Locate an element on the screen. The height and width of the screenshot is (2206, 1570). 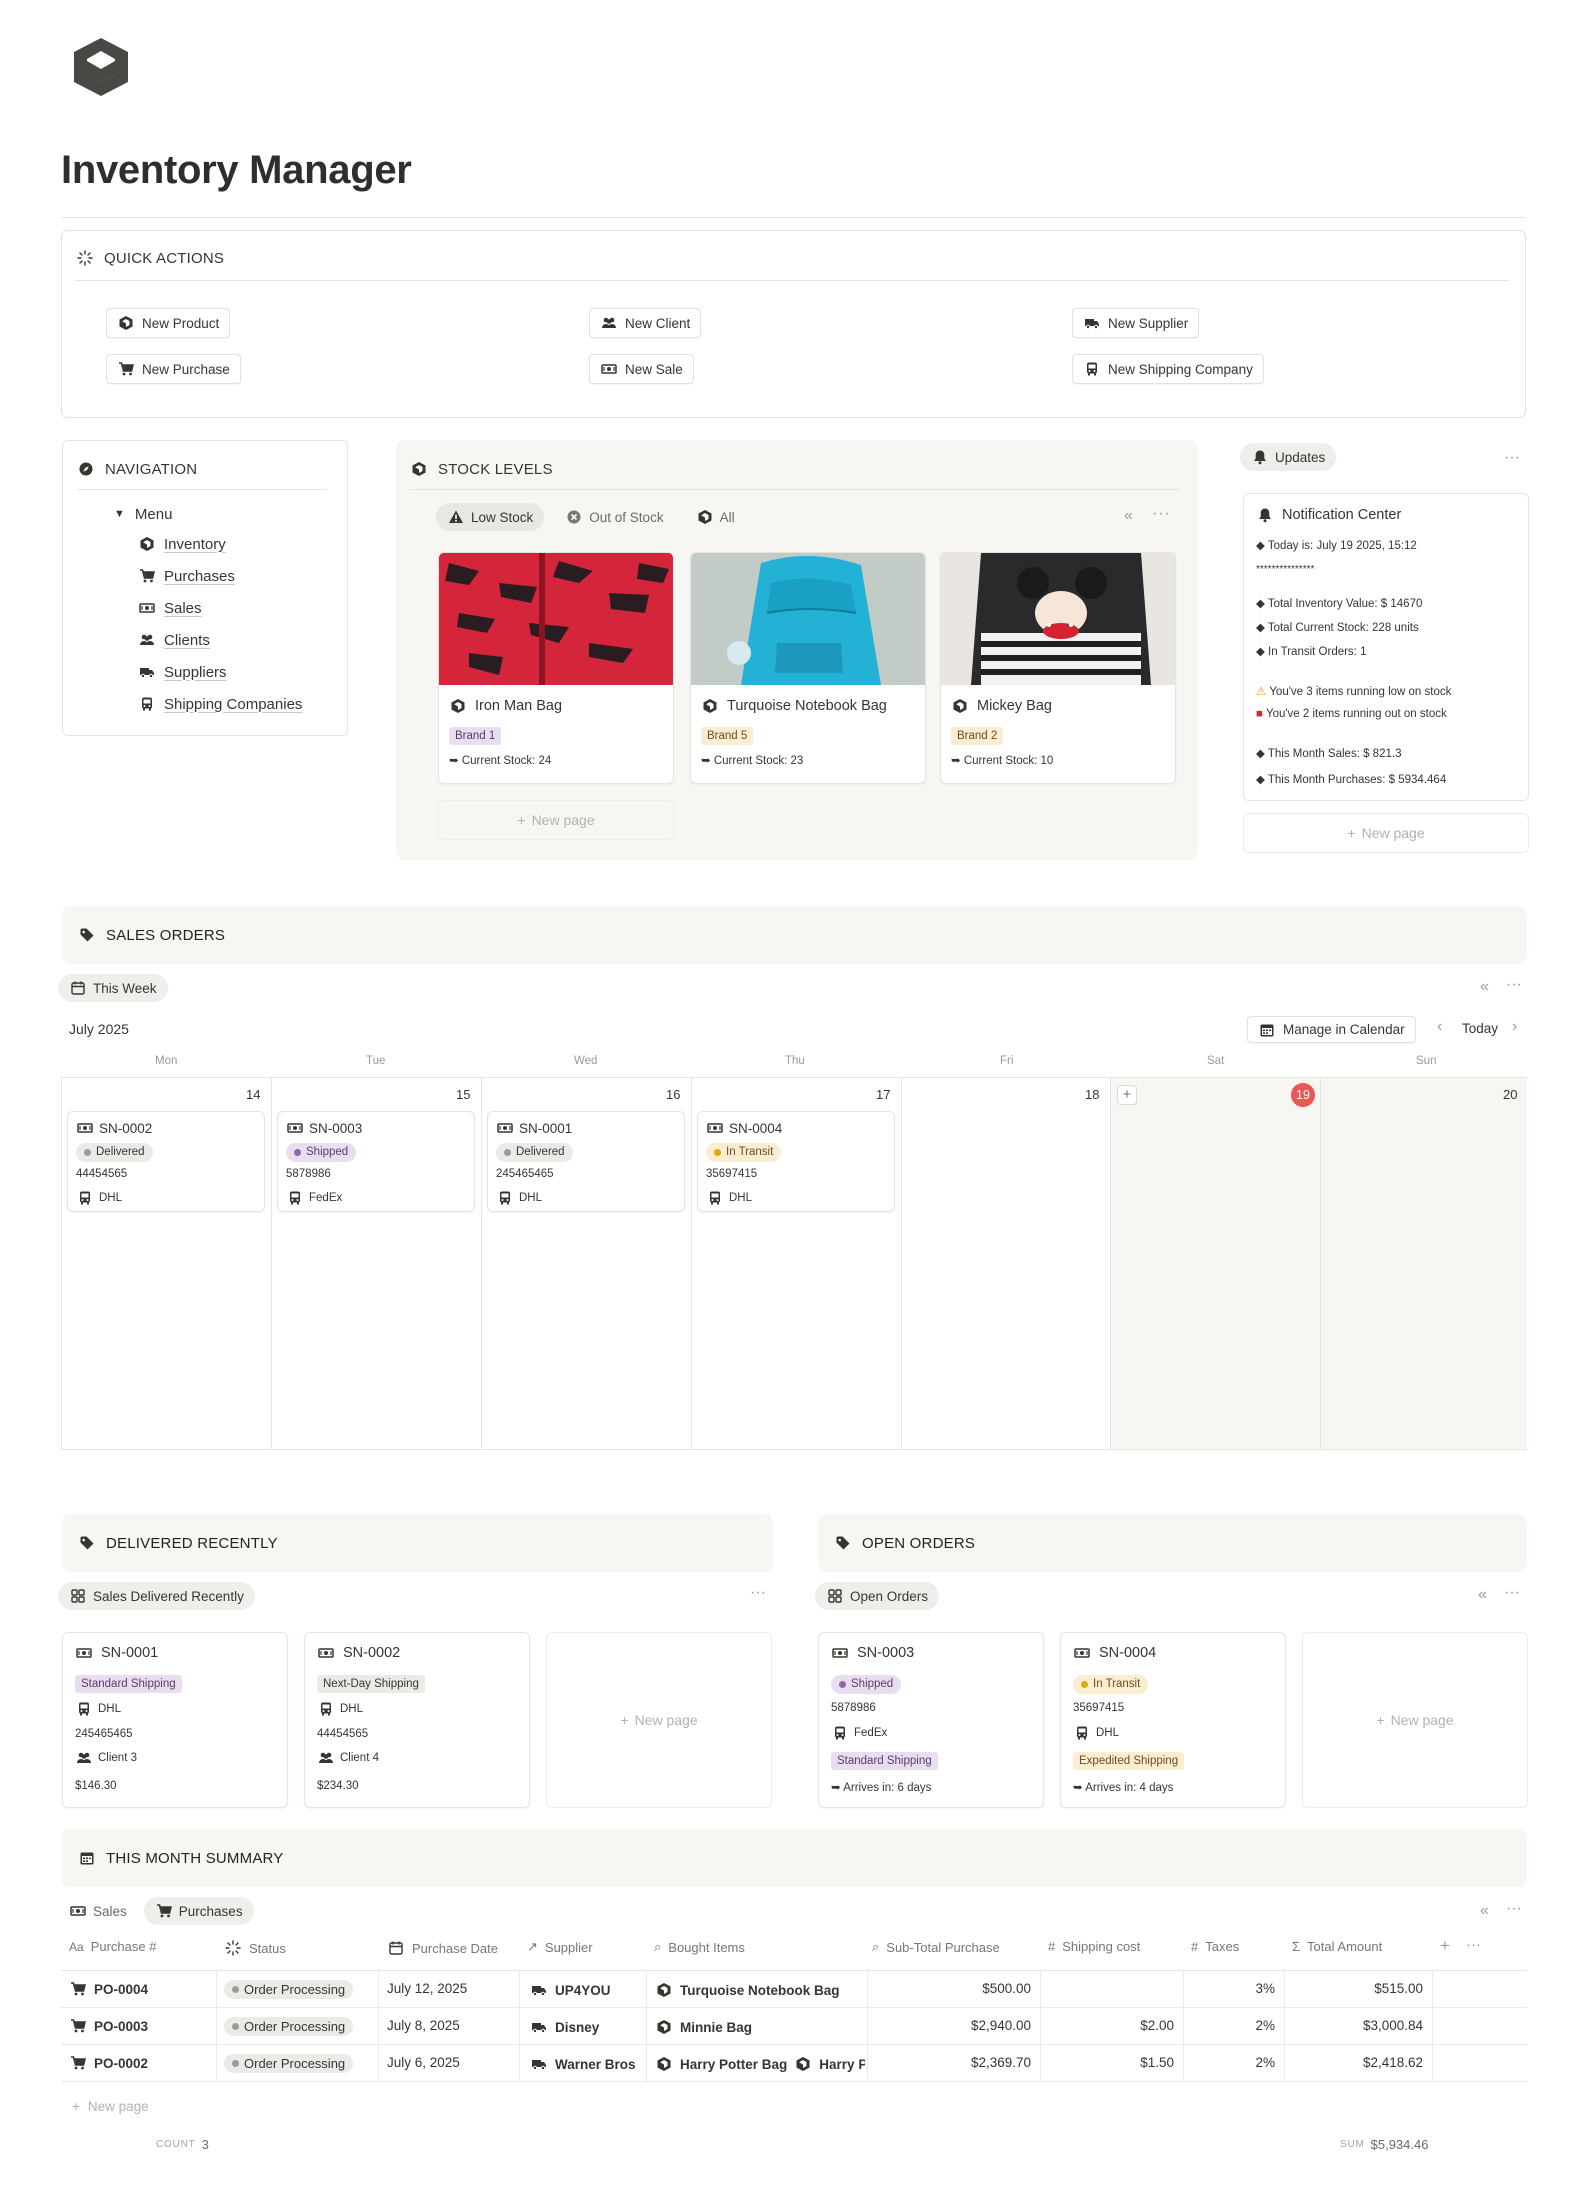
column-header-status: Status is located at coordinates (255, 1948).